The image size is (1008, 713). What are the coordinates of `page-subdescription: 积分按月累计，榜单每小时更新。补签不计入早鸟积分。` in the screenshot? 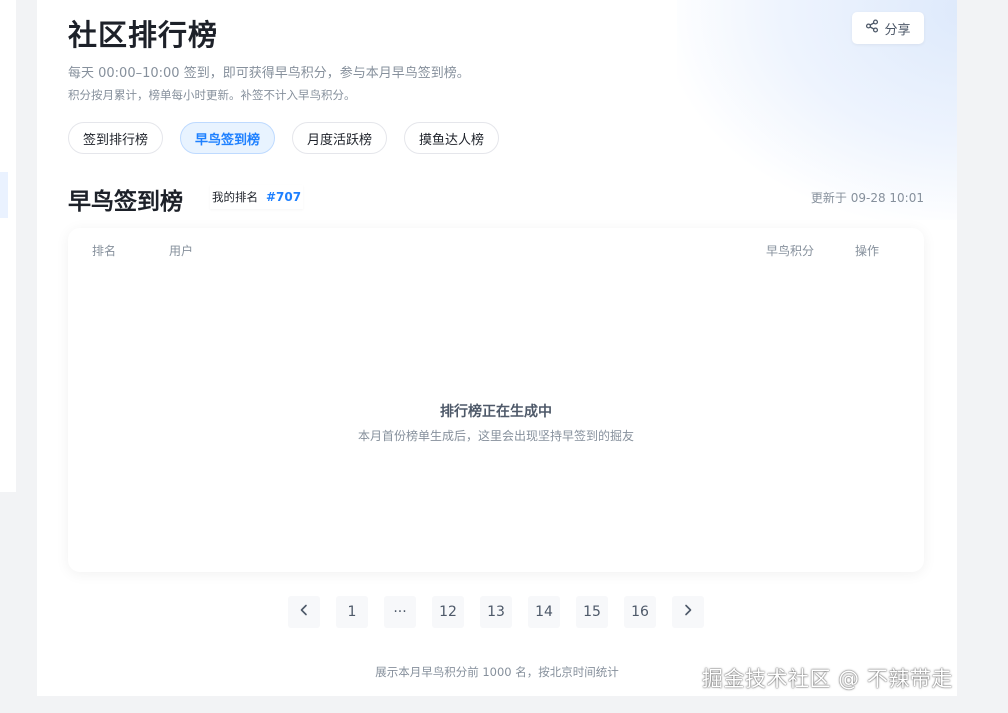 It's located at (212, 95).